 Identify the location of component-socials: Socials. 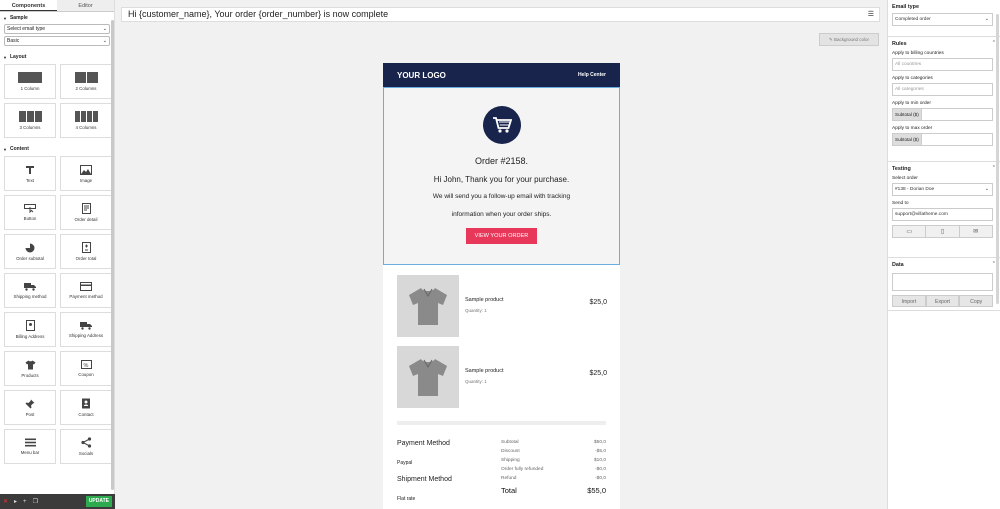
(86, 446).